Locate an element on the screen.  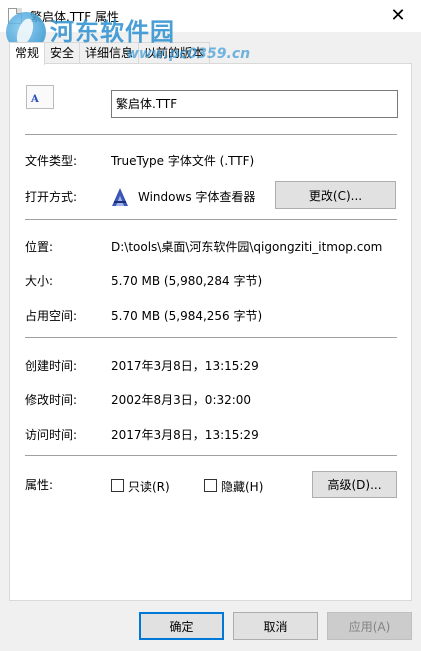
close-icon: ✕ is located at coordinates (398, 15).